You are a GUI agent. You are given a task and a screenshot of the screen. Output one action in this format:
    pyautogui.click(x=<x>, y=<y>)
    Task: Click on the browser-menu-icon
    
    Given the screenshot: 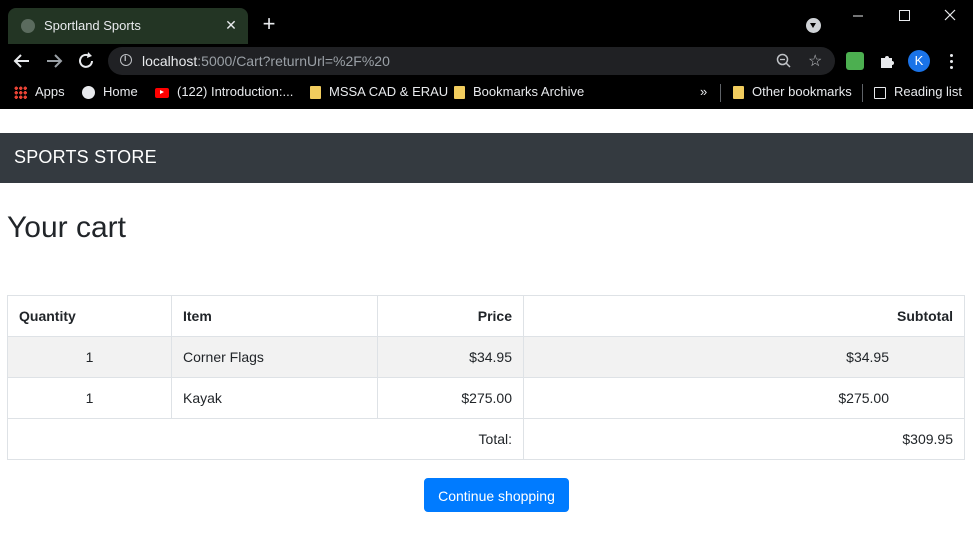 What is the action you would take?
    pyautogui.click(x=951, y=61)
    